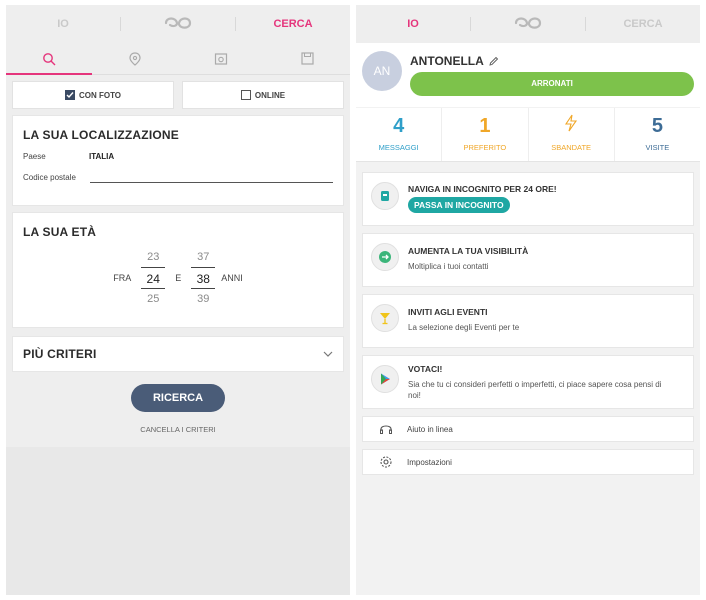 The width and height of the screenshot is (706, 600). I want to click on max-age-selected: 38, so click(203, 278).